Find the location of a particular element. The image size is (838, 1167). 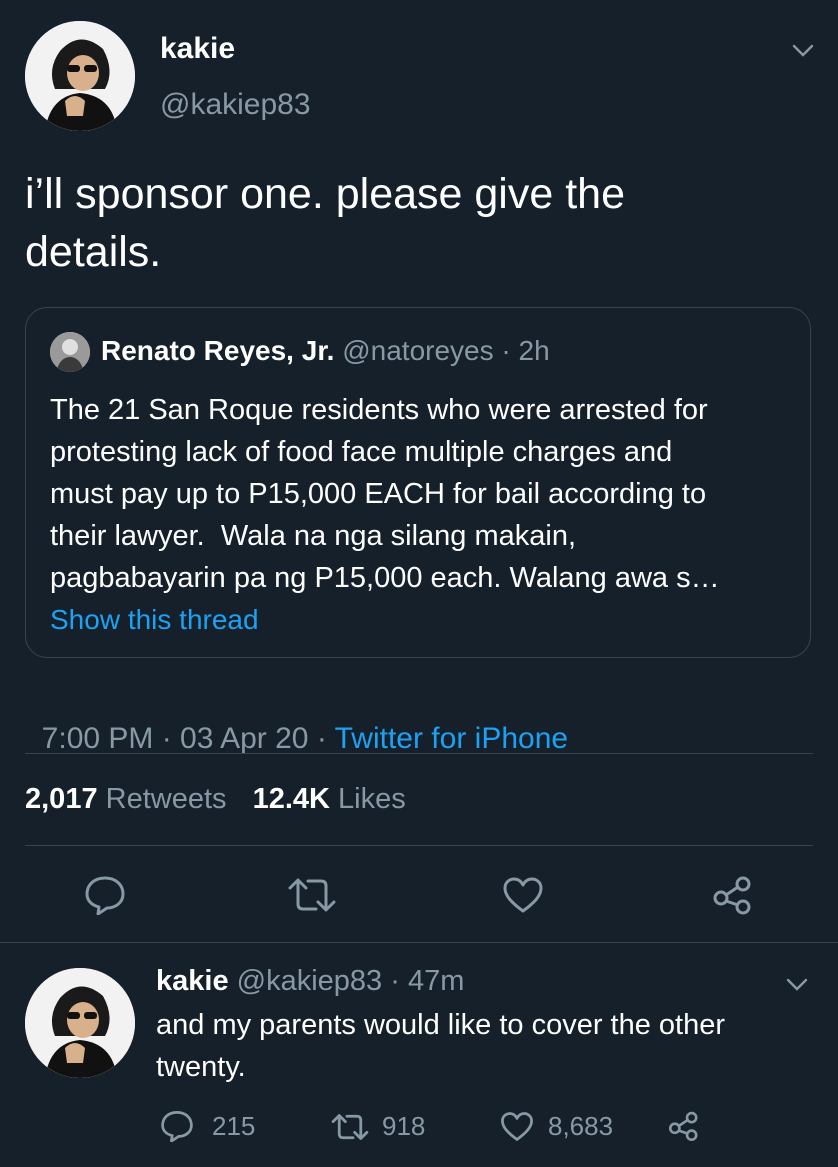

quoted-author-name: Renato Reyes, Jr. is located at coordinates (218, 350).